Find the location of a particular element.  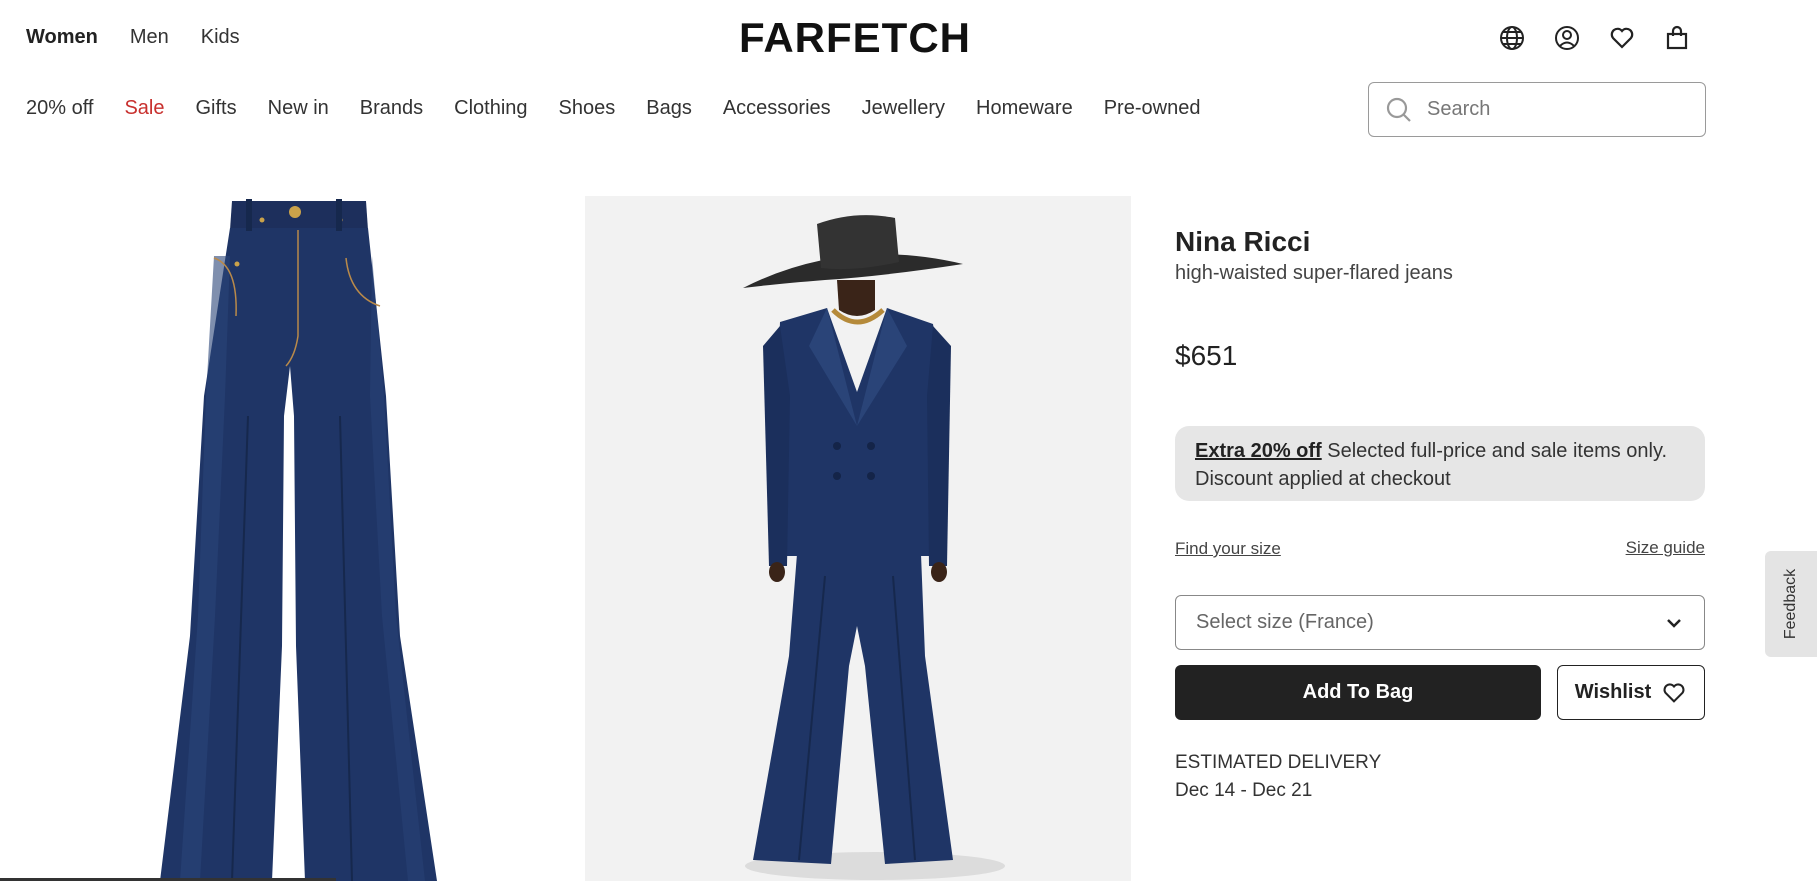

nav-pre-owned: Pre-owned is located at coordinates (1152, 108).